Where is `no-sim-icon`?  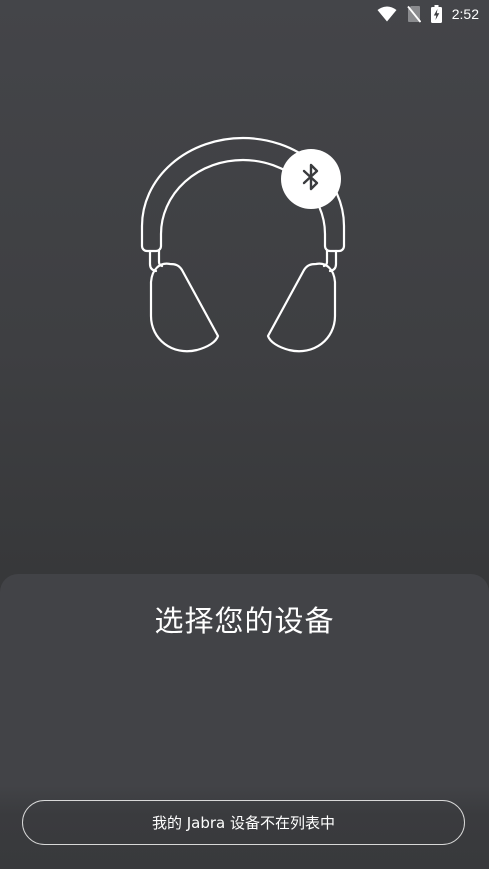 no-sim-icon is located at coordinates (414, 14).